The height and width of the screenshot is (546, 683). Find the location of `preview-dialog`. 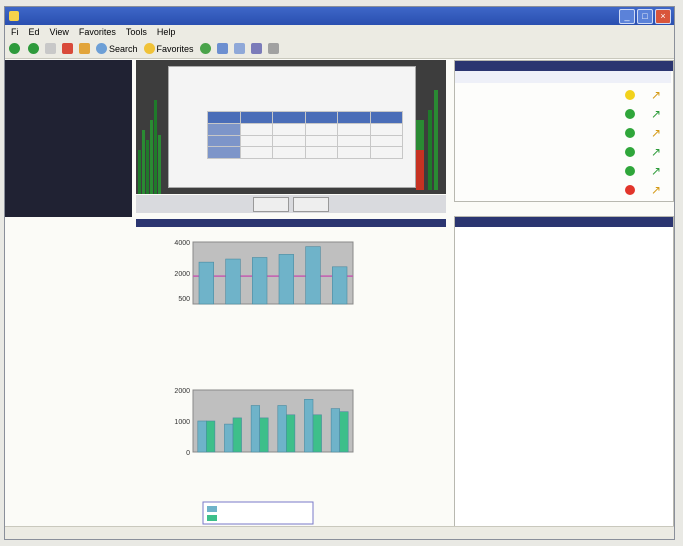

preview-dialog is located at coordinates (292, 127).